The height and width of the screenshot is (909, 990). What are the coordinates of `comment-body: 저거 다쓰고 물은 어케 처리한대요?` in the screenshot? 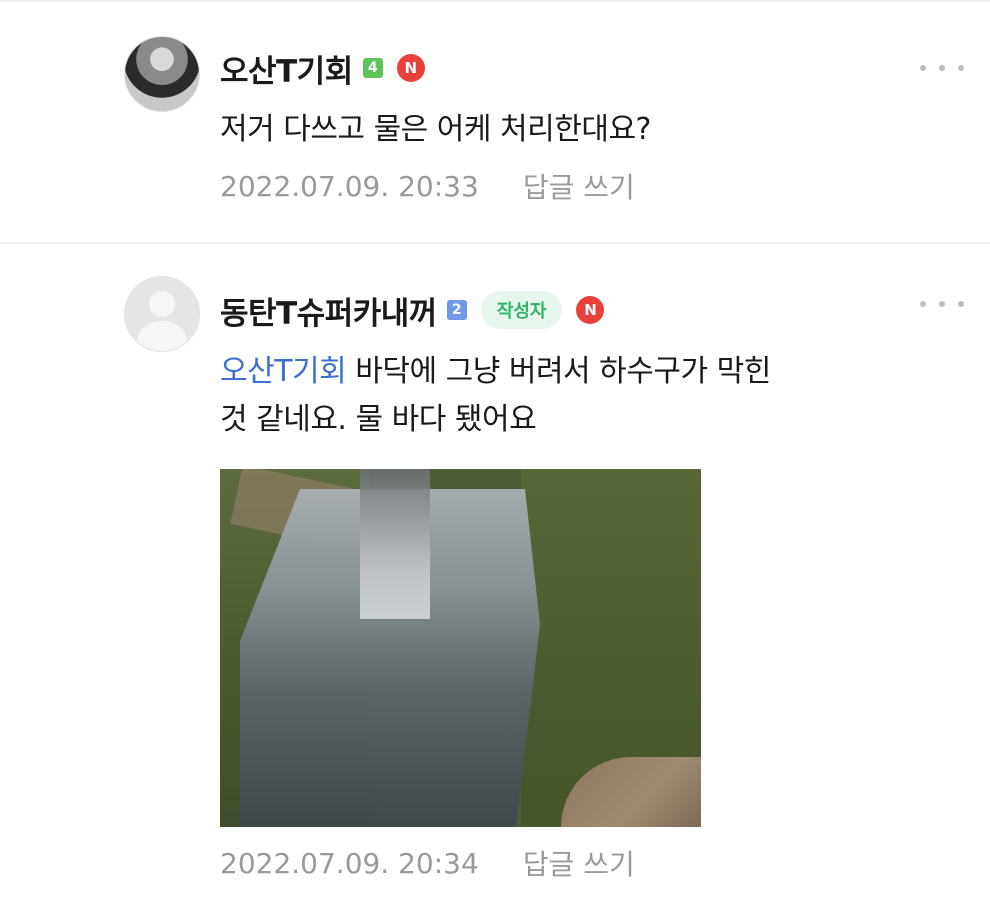 It's located at (435, 129).